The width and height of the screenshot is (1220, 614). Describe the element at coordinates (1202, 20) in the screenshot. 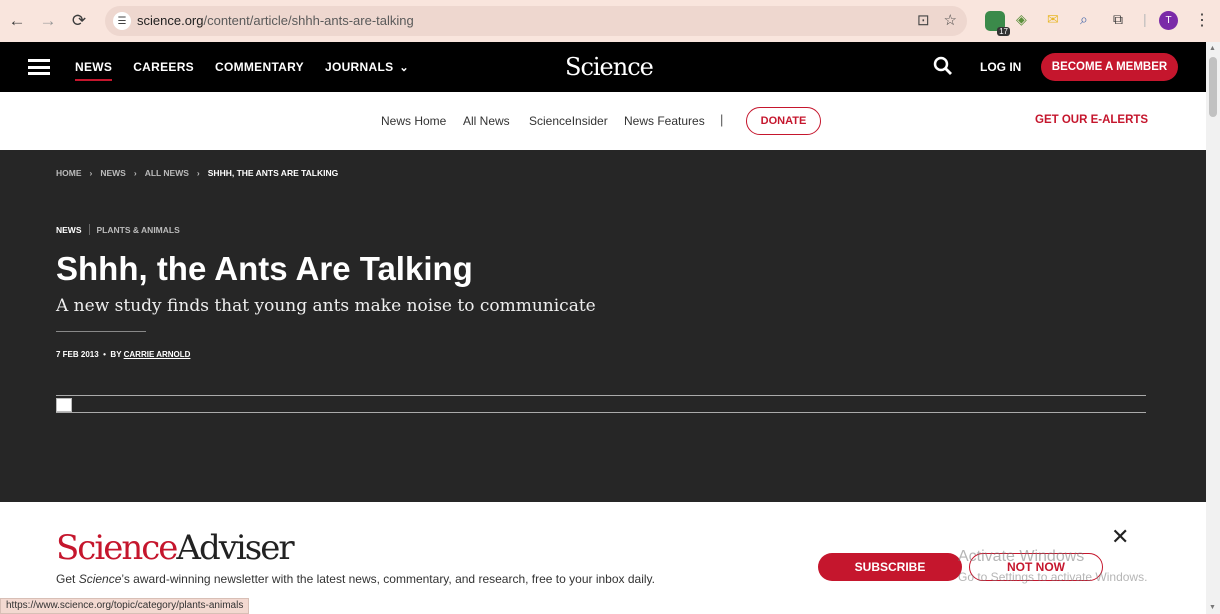

I see `menu-kebab-icon: ⋮` at that location.